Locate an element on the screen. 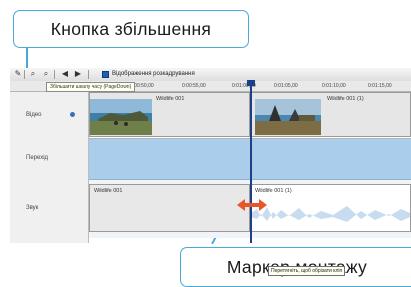 This screenshot has height=287, width=411. track-labels-panel: Відео Перехід Звук is located at coordinates (49, 167).